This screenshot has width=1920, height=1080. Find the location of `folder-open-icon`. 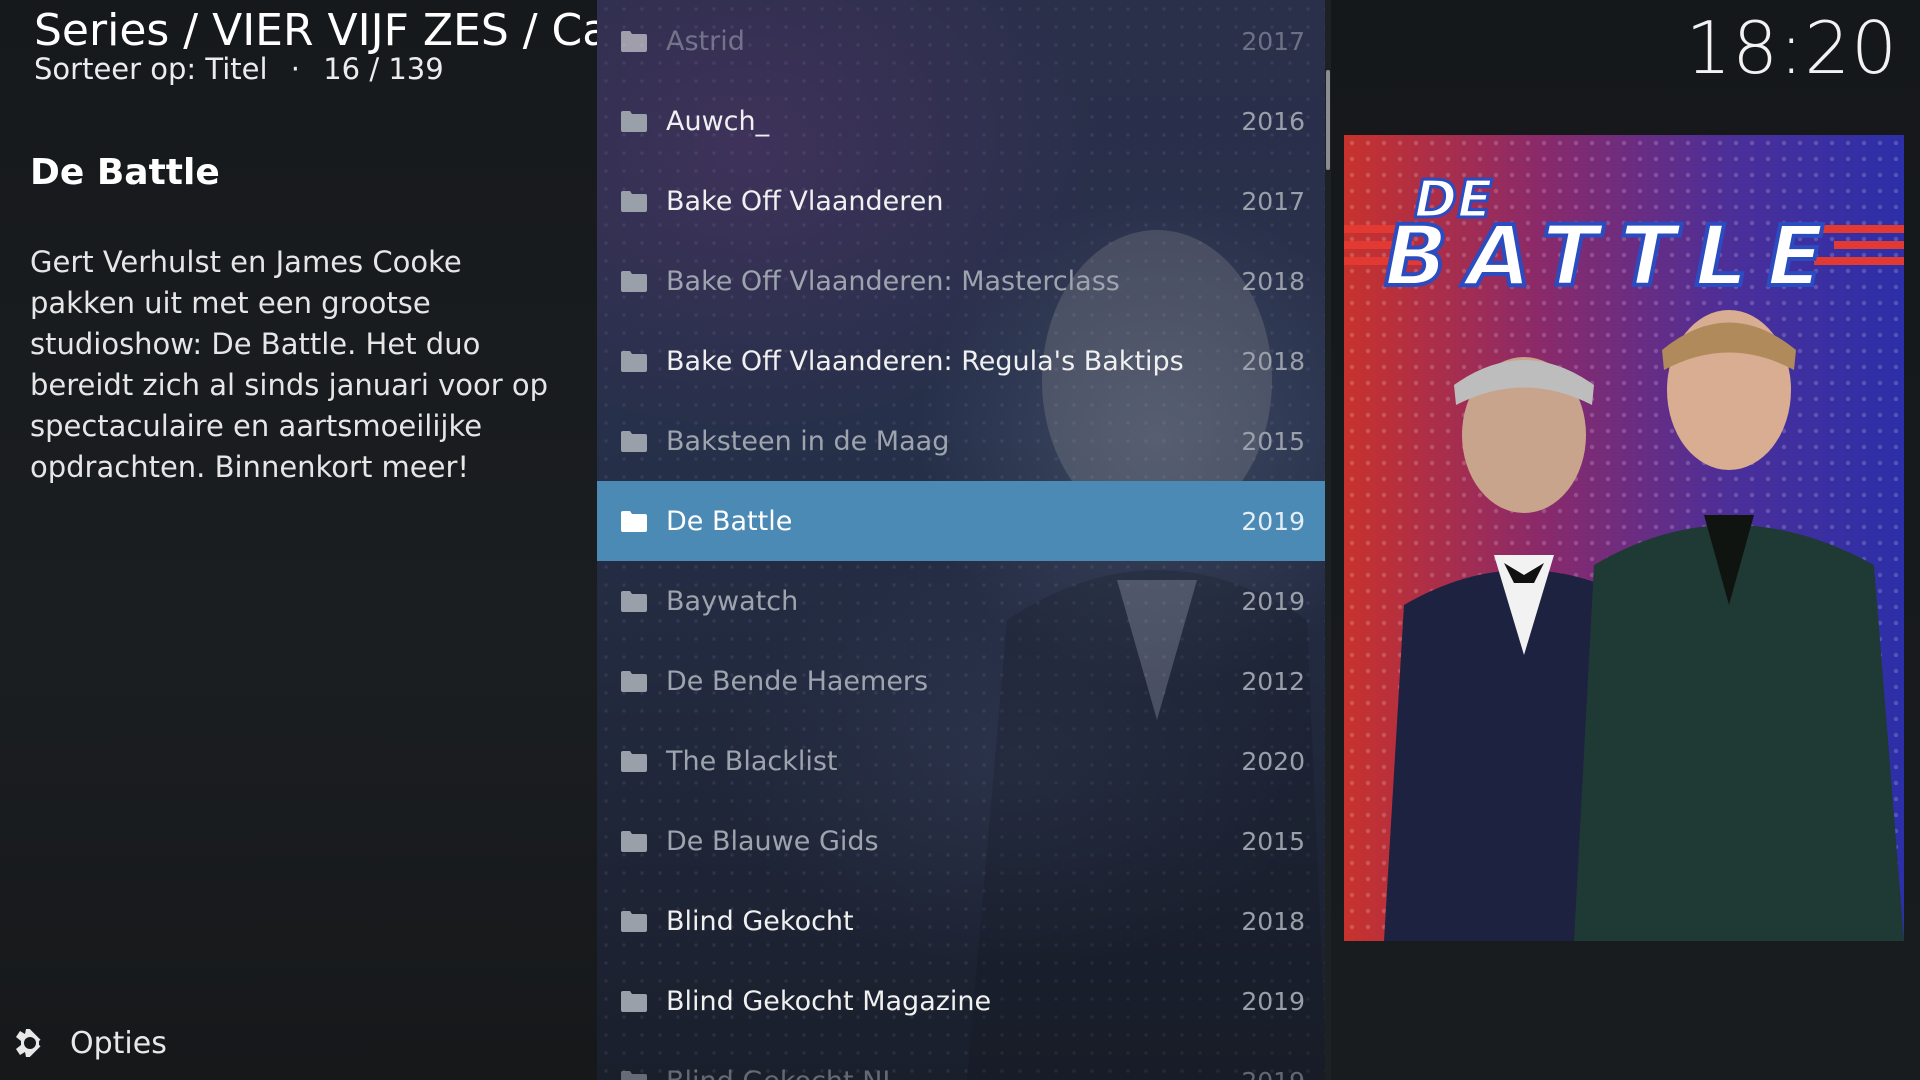

folder-open-icon is located at coordinates (634, 521).